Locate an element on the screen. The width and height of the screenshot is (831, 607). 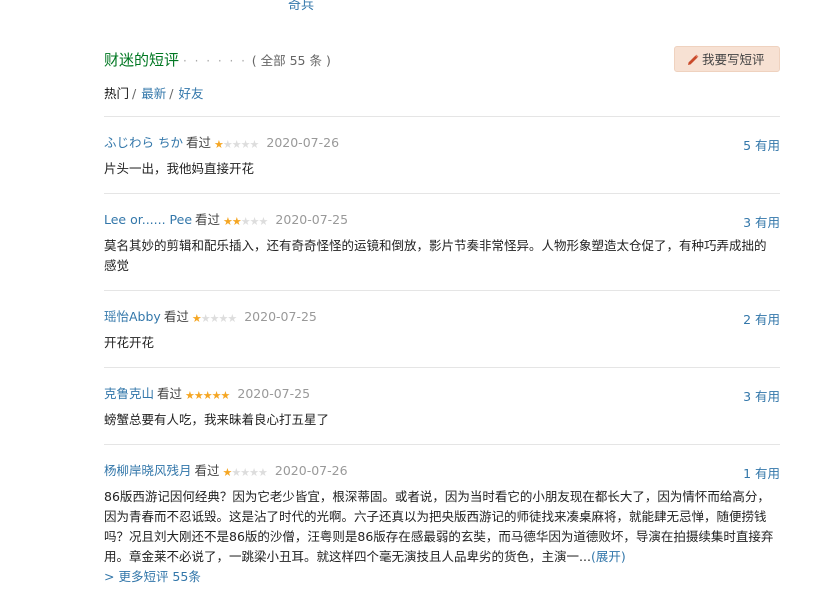
comment-text: 开花开花 is located at coordinates (129, 342).